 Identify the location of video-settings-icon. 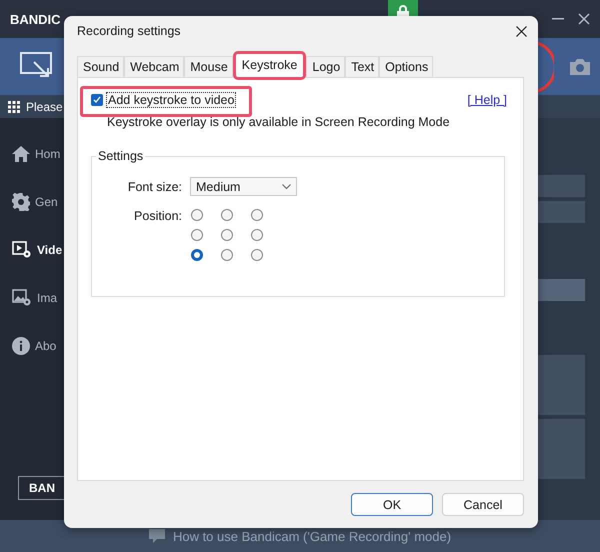
(22, 250).